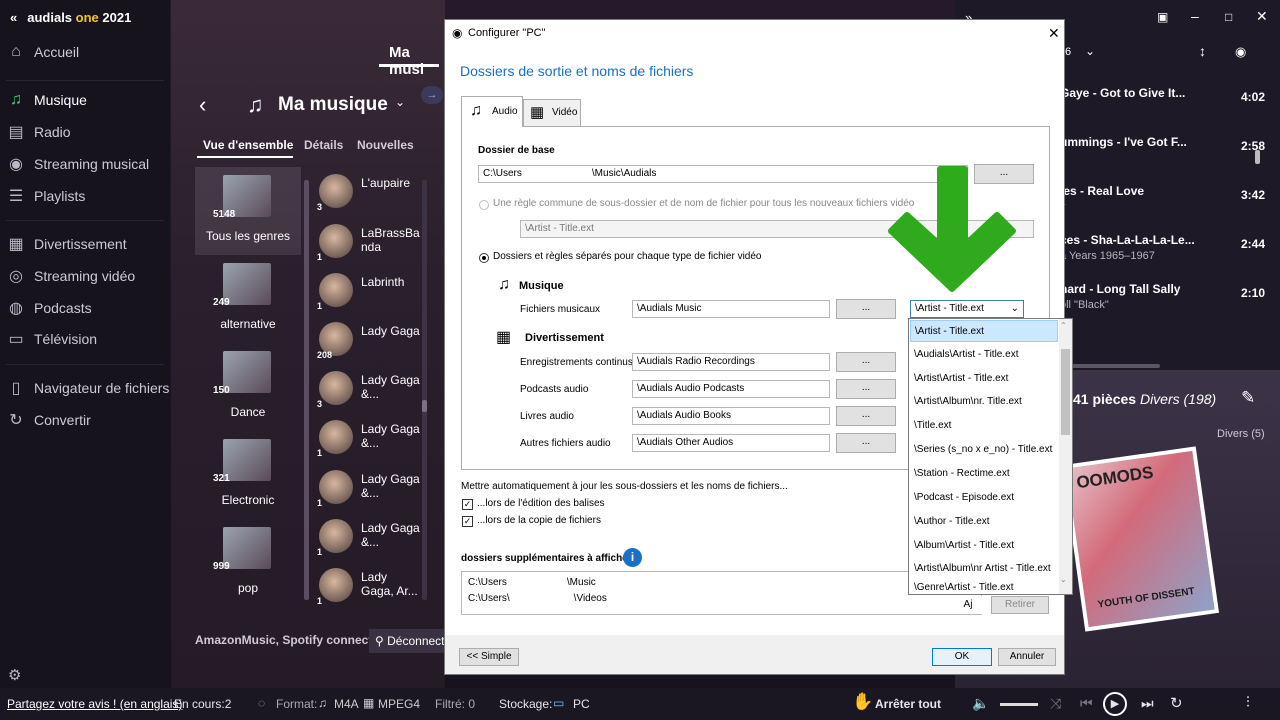 The width and height of the screenshot is (1280, 720). What do you see at coordinates (632, 557) in the screenshot?
I see `info-icon: i` at bounding box center [632, 557].